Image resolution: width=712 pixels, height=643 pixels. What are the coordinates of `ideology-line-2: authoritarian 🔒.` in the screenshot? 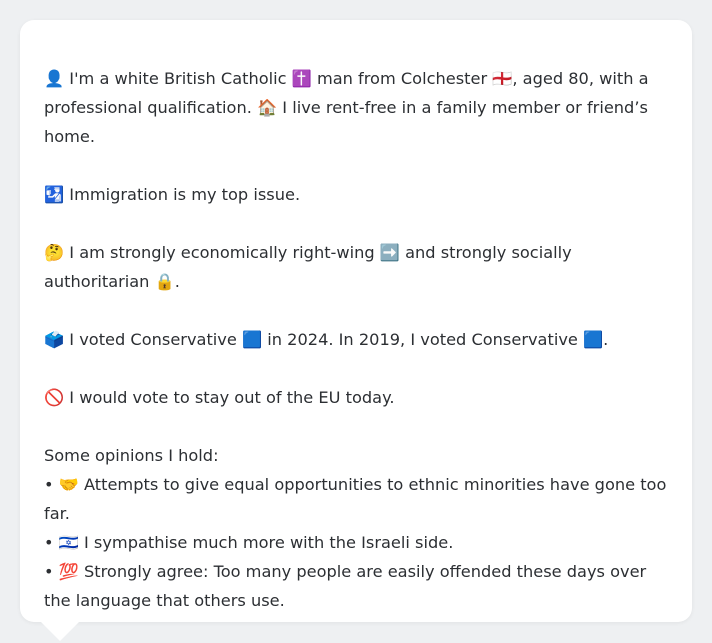 It's located at (112, 281).